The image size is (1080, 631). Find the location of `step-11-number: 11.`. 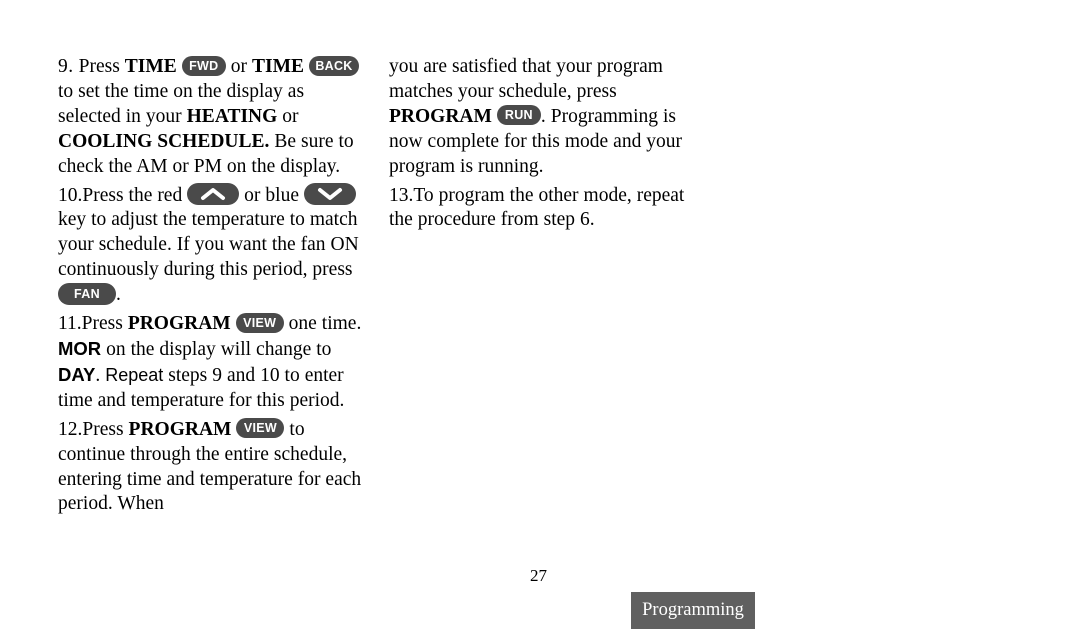

step-11-number: 11. is located at coordinates (70, 324).